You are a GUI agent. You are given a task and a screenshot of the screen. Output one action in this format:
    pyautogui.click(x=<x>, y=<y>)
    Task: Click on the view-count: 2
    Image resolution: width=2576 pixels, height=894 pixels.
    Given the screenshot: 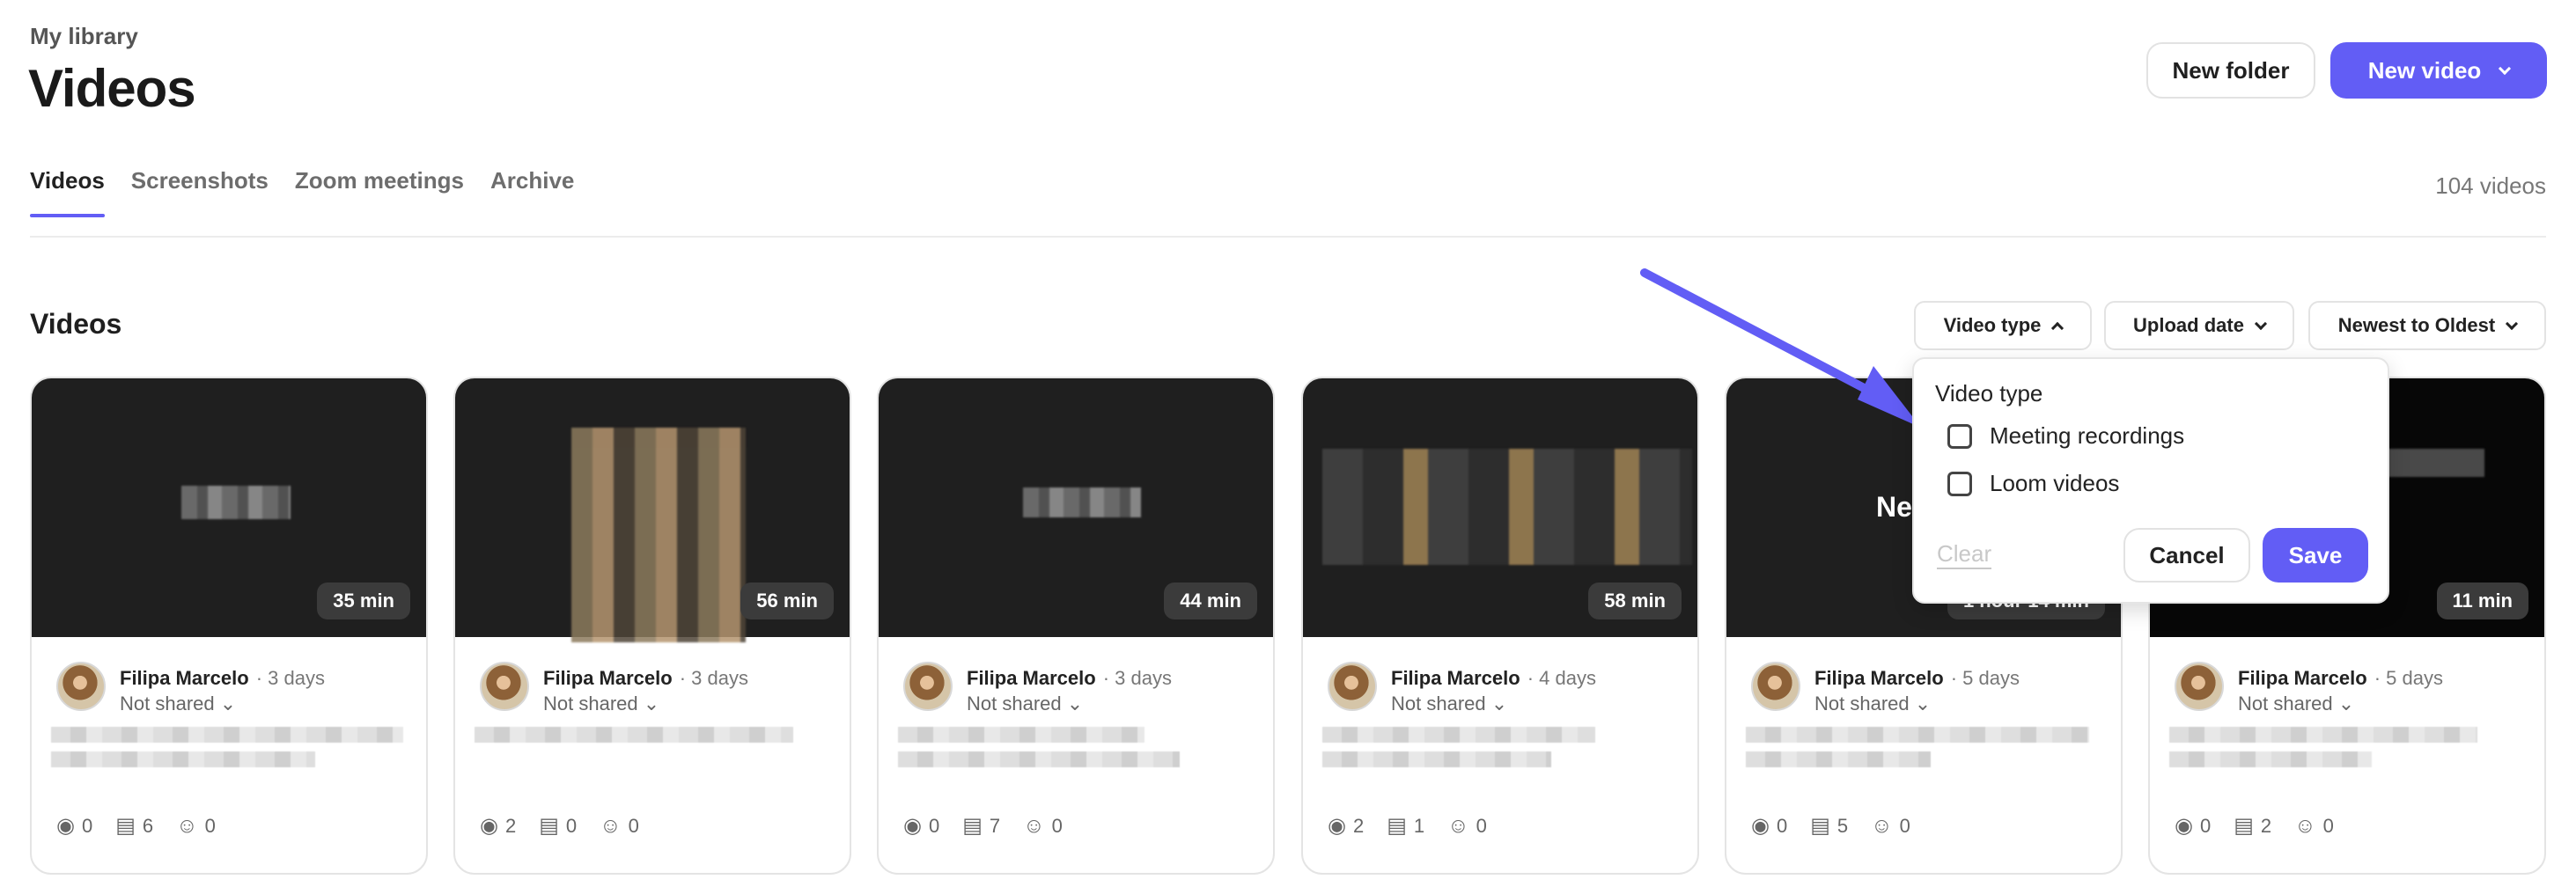 What is the action you would take?
    pyautogui.click(x=510, y=825)
    